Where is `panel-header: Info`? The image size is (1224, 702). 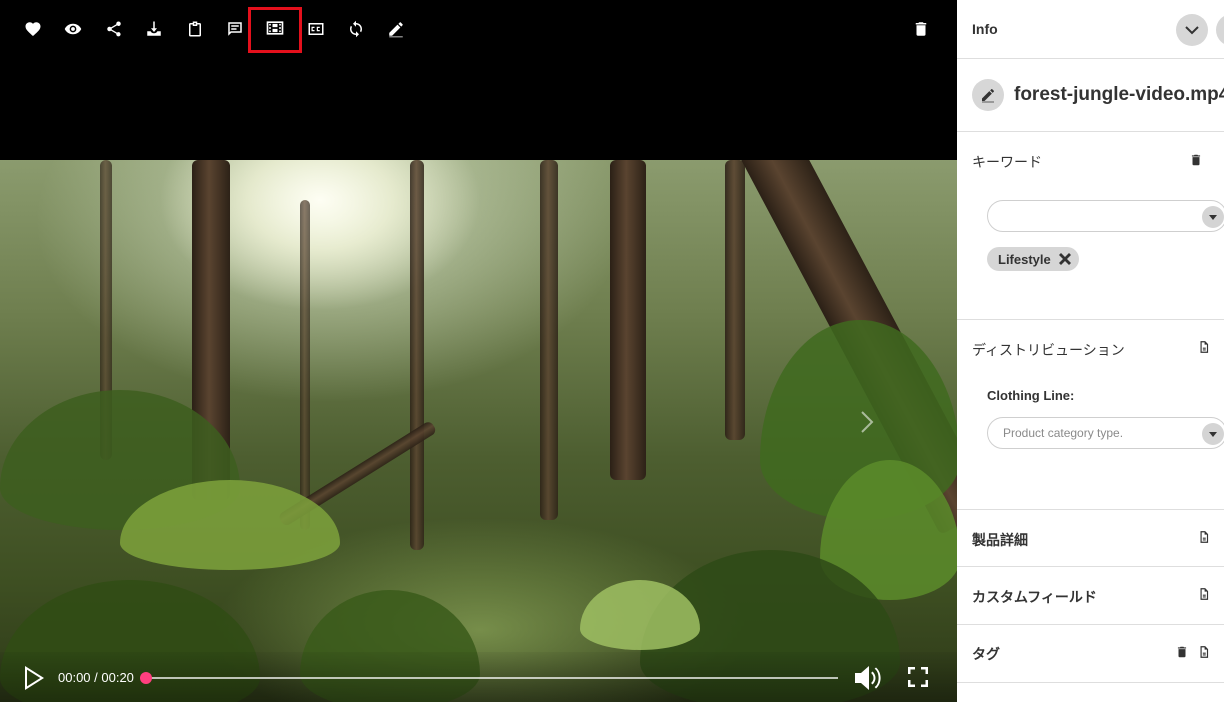
panel-header: Info is located at coordinates (1090, 29).